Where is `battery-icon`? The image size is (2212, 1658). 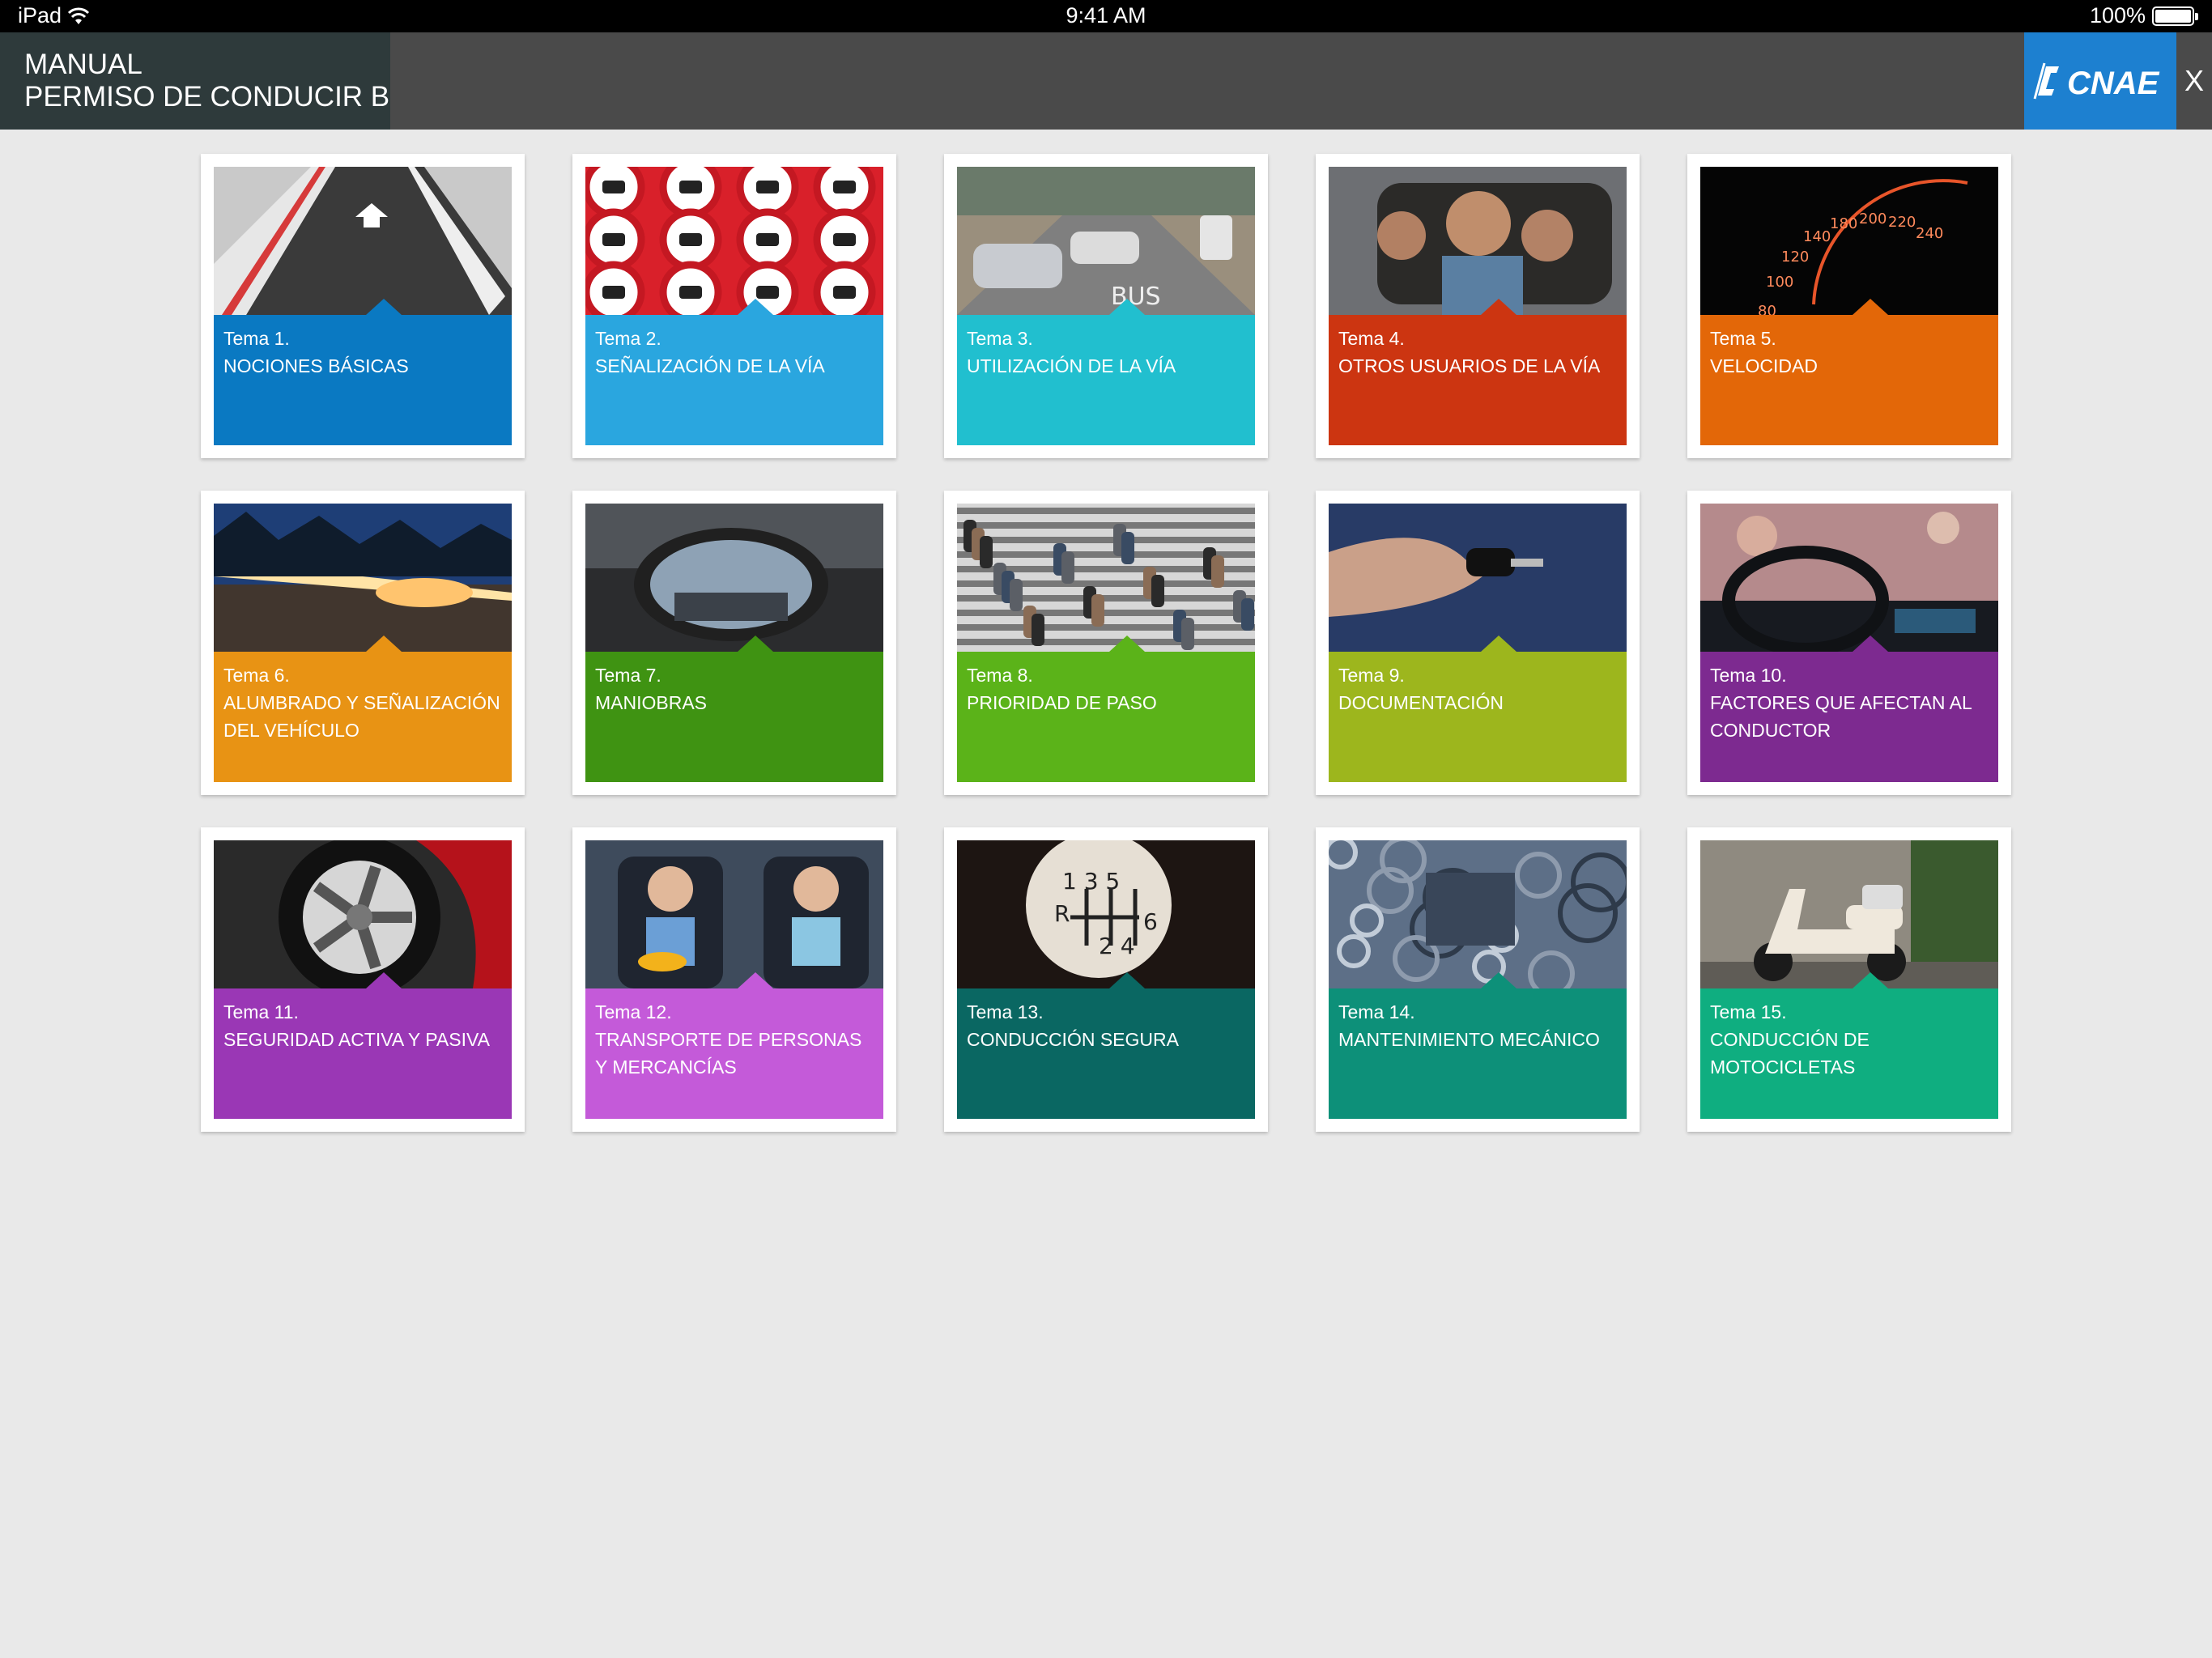 battery-icon is located at coordinates (2175, 16).